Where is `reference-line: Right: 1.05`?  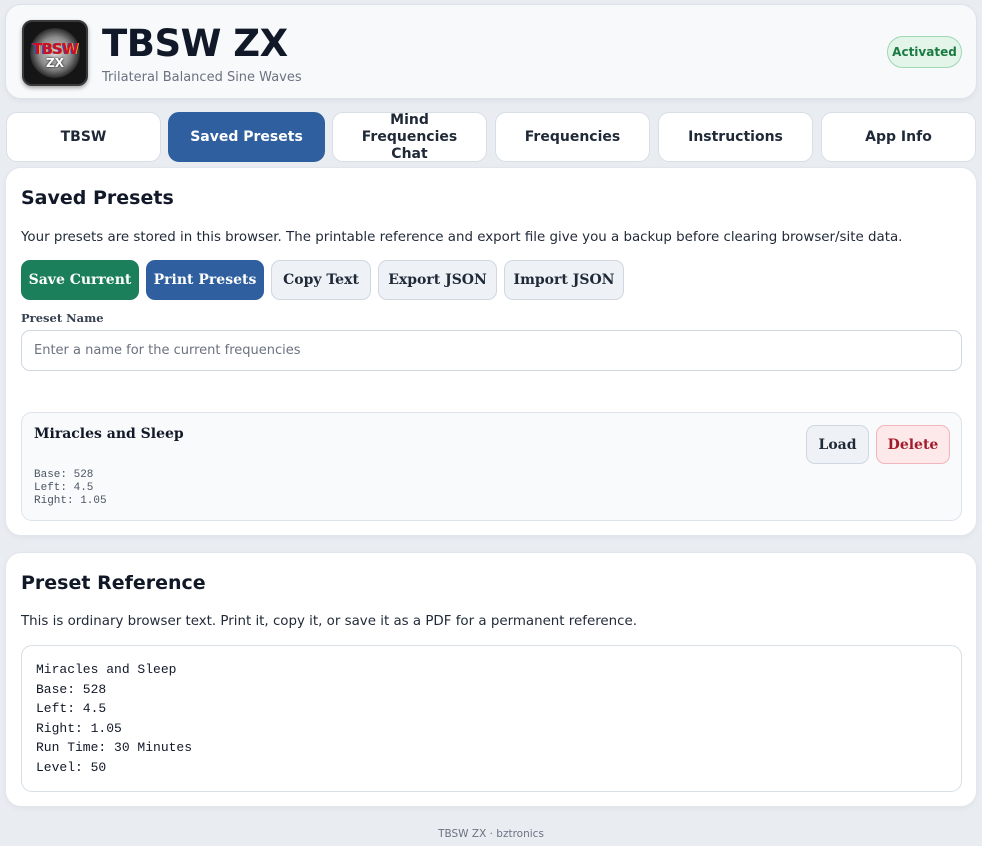
reference-line: Right: 1.05 is located at coordinates (79, 728).